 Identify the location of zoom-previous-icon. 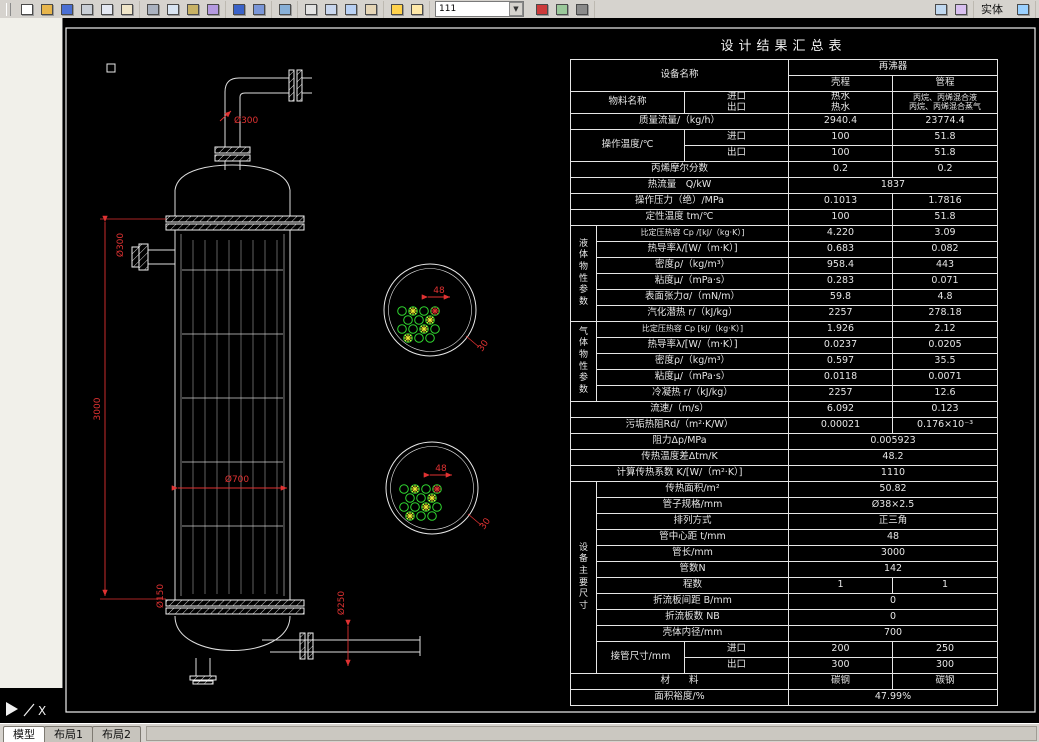
(370, 9).